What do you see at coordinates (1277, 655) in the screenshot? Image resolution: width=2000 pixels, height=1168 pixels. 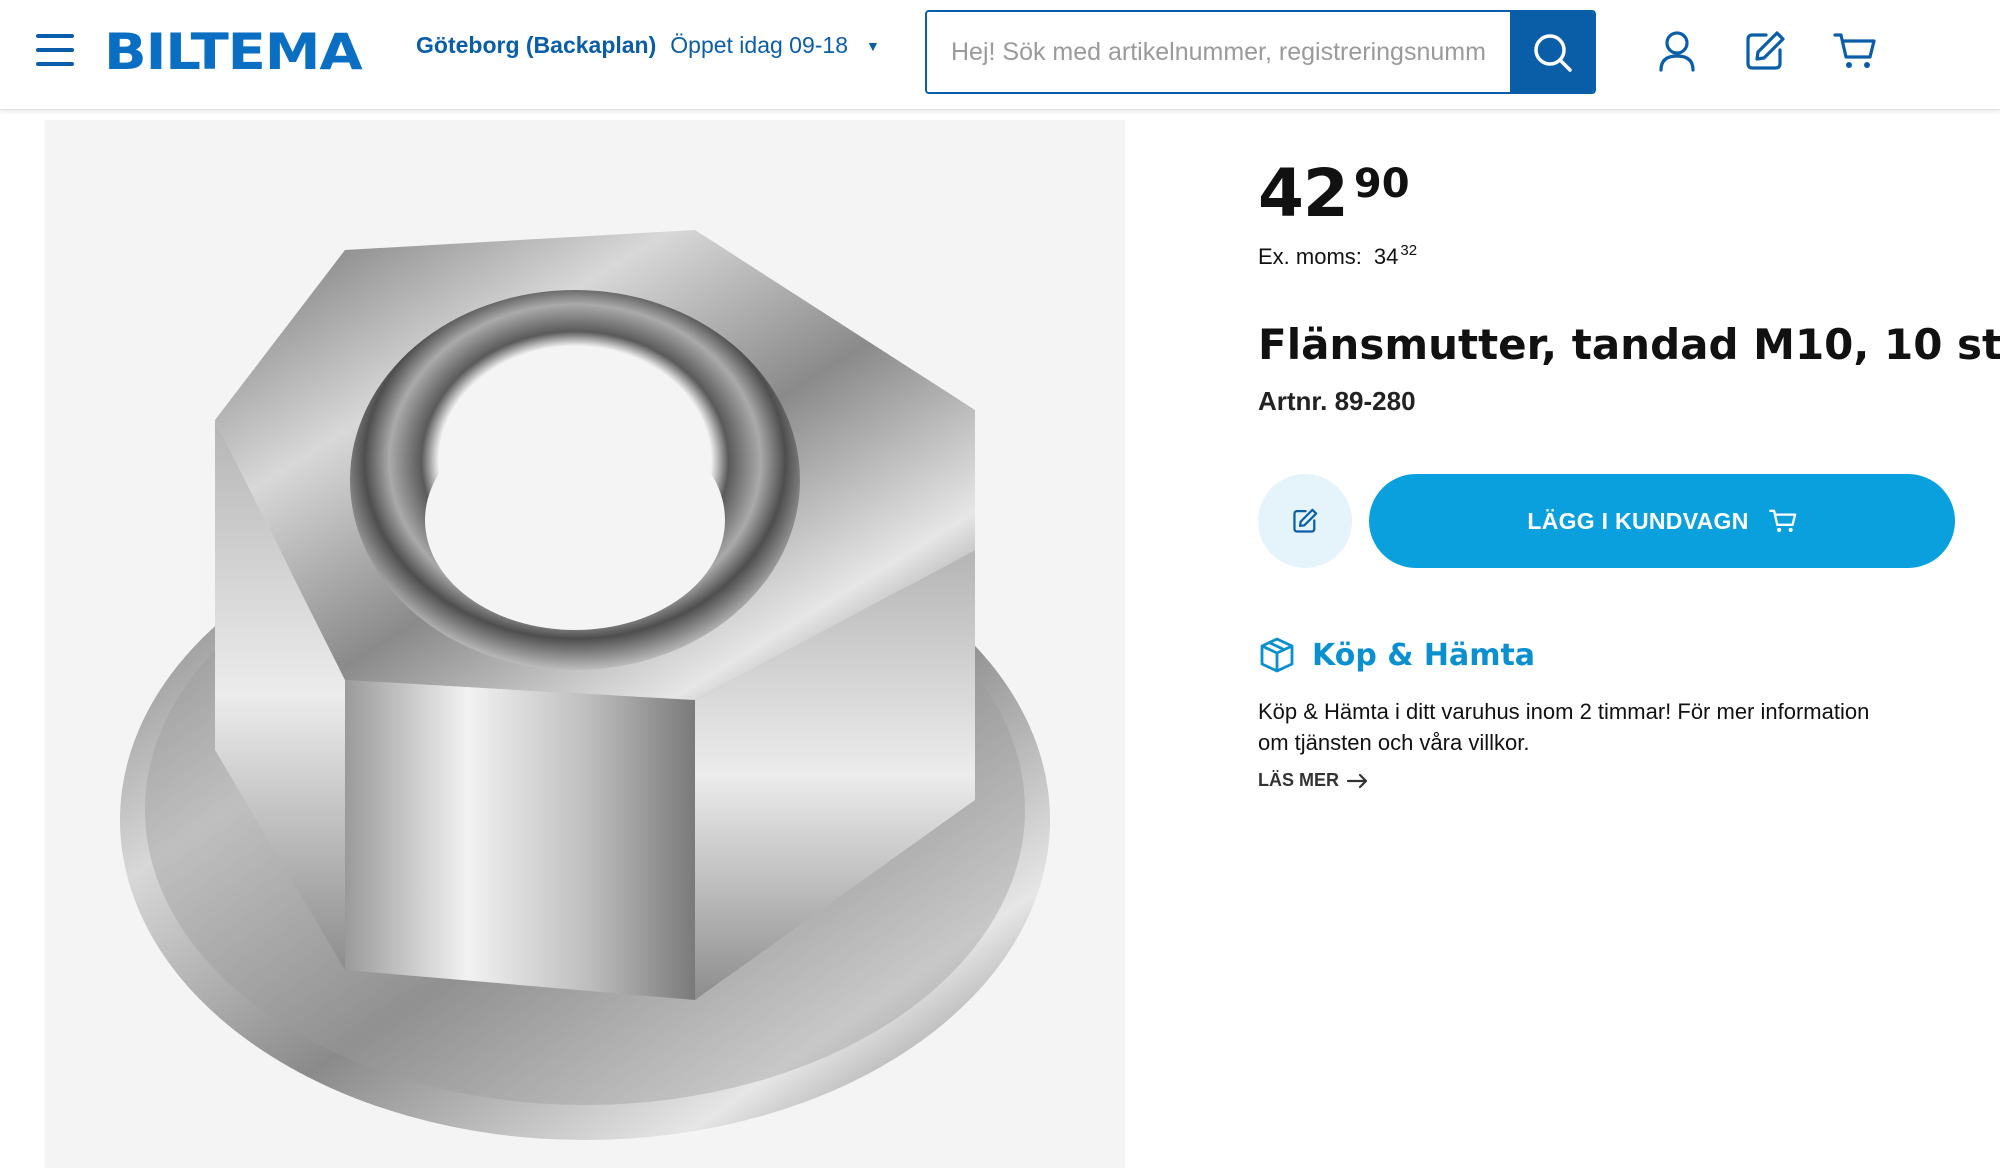 I see `package-icon` at bounding box center [1277, 655].